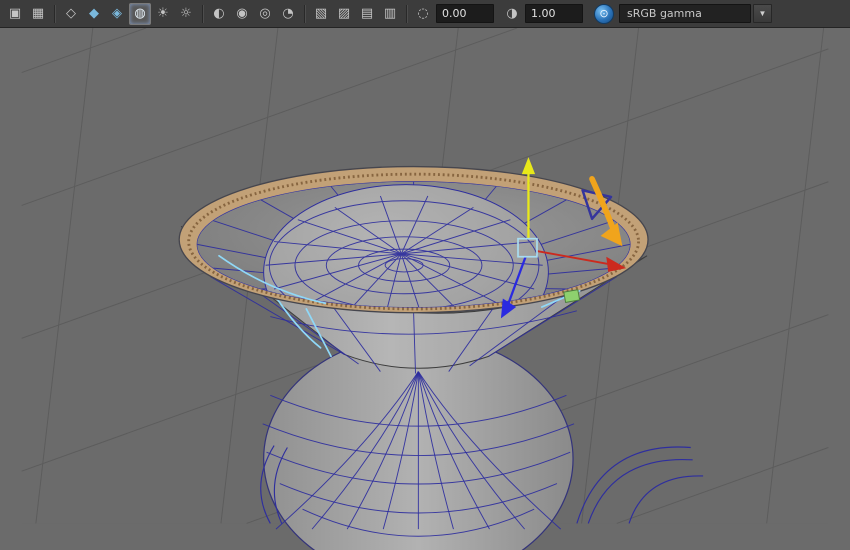 This screenshot has width=850, height=550. What do you see at coordinates (664, 13) in the screenshot?
I see `view-transform-value: sRGB gamma` at bounding box center [664, 13].